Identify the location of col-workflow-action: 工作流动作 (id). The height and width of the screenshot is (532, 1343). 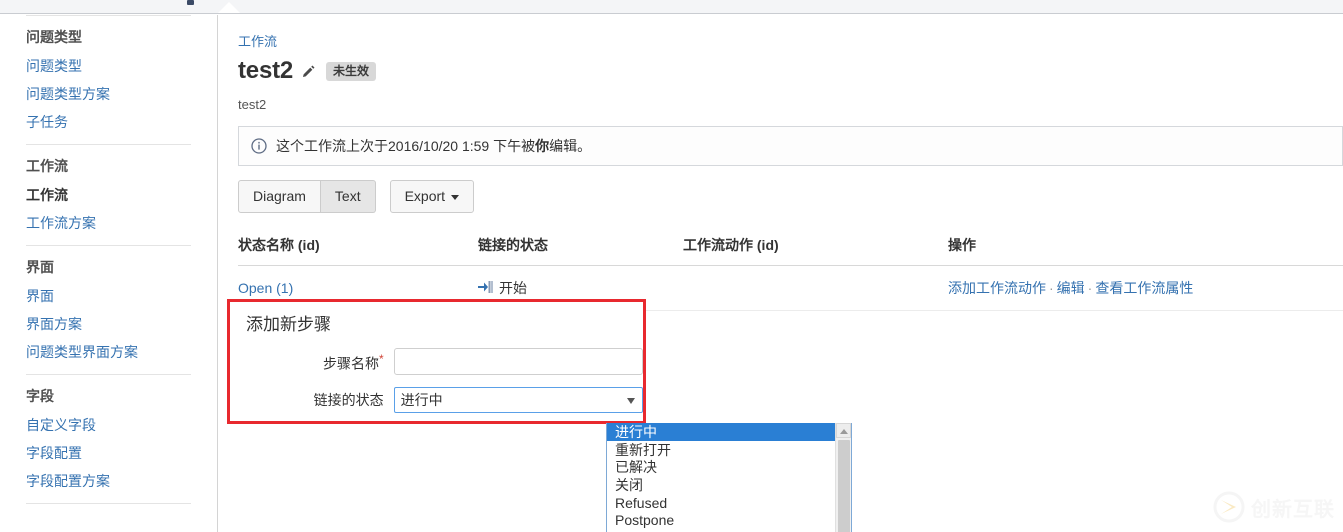
(815, 247).